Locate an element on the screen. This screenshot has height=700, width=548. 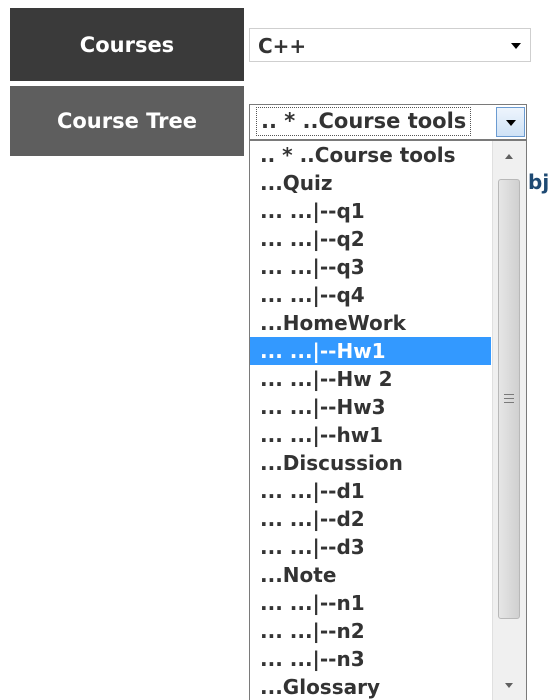
scroll-down-button is located at coordinates (509, 685).